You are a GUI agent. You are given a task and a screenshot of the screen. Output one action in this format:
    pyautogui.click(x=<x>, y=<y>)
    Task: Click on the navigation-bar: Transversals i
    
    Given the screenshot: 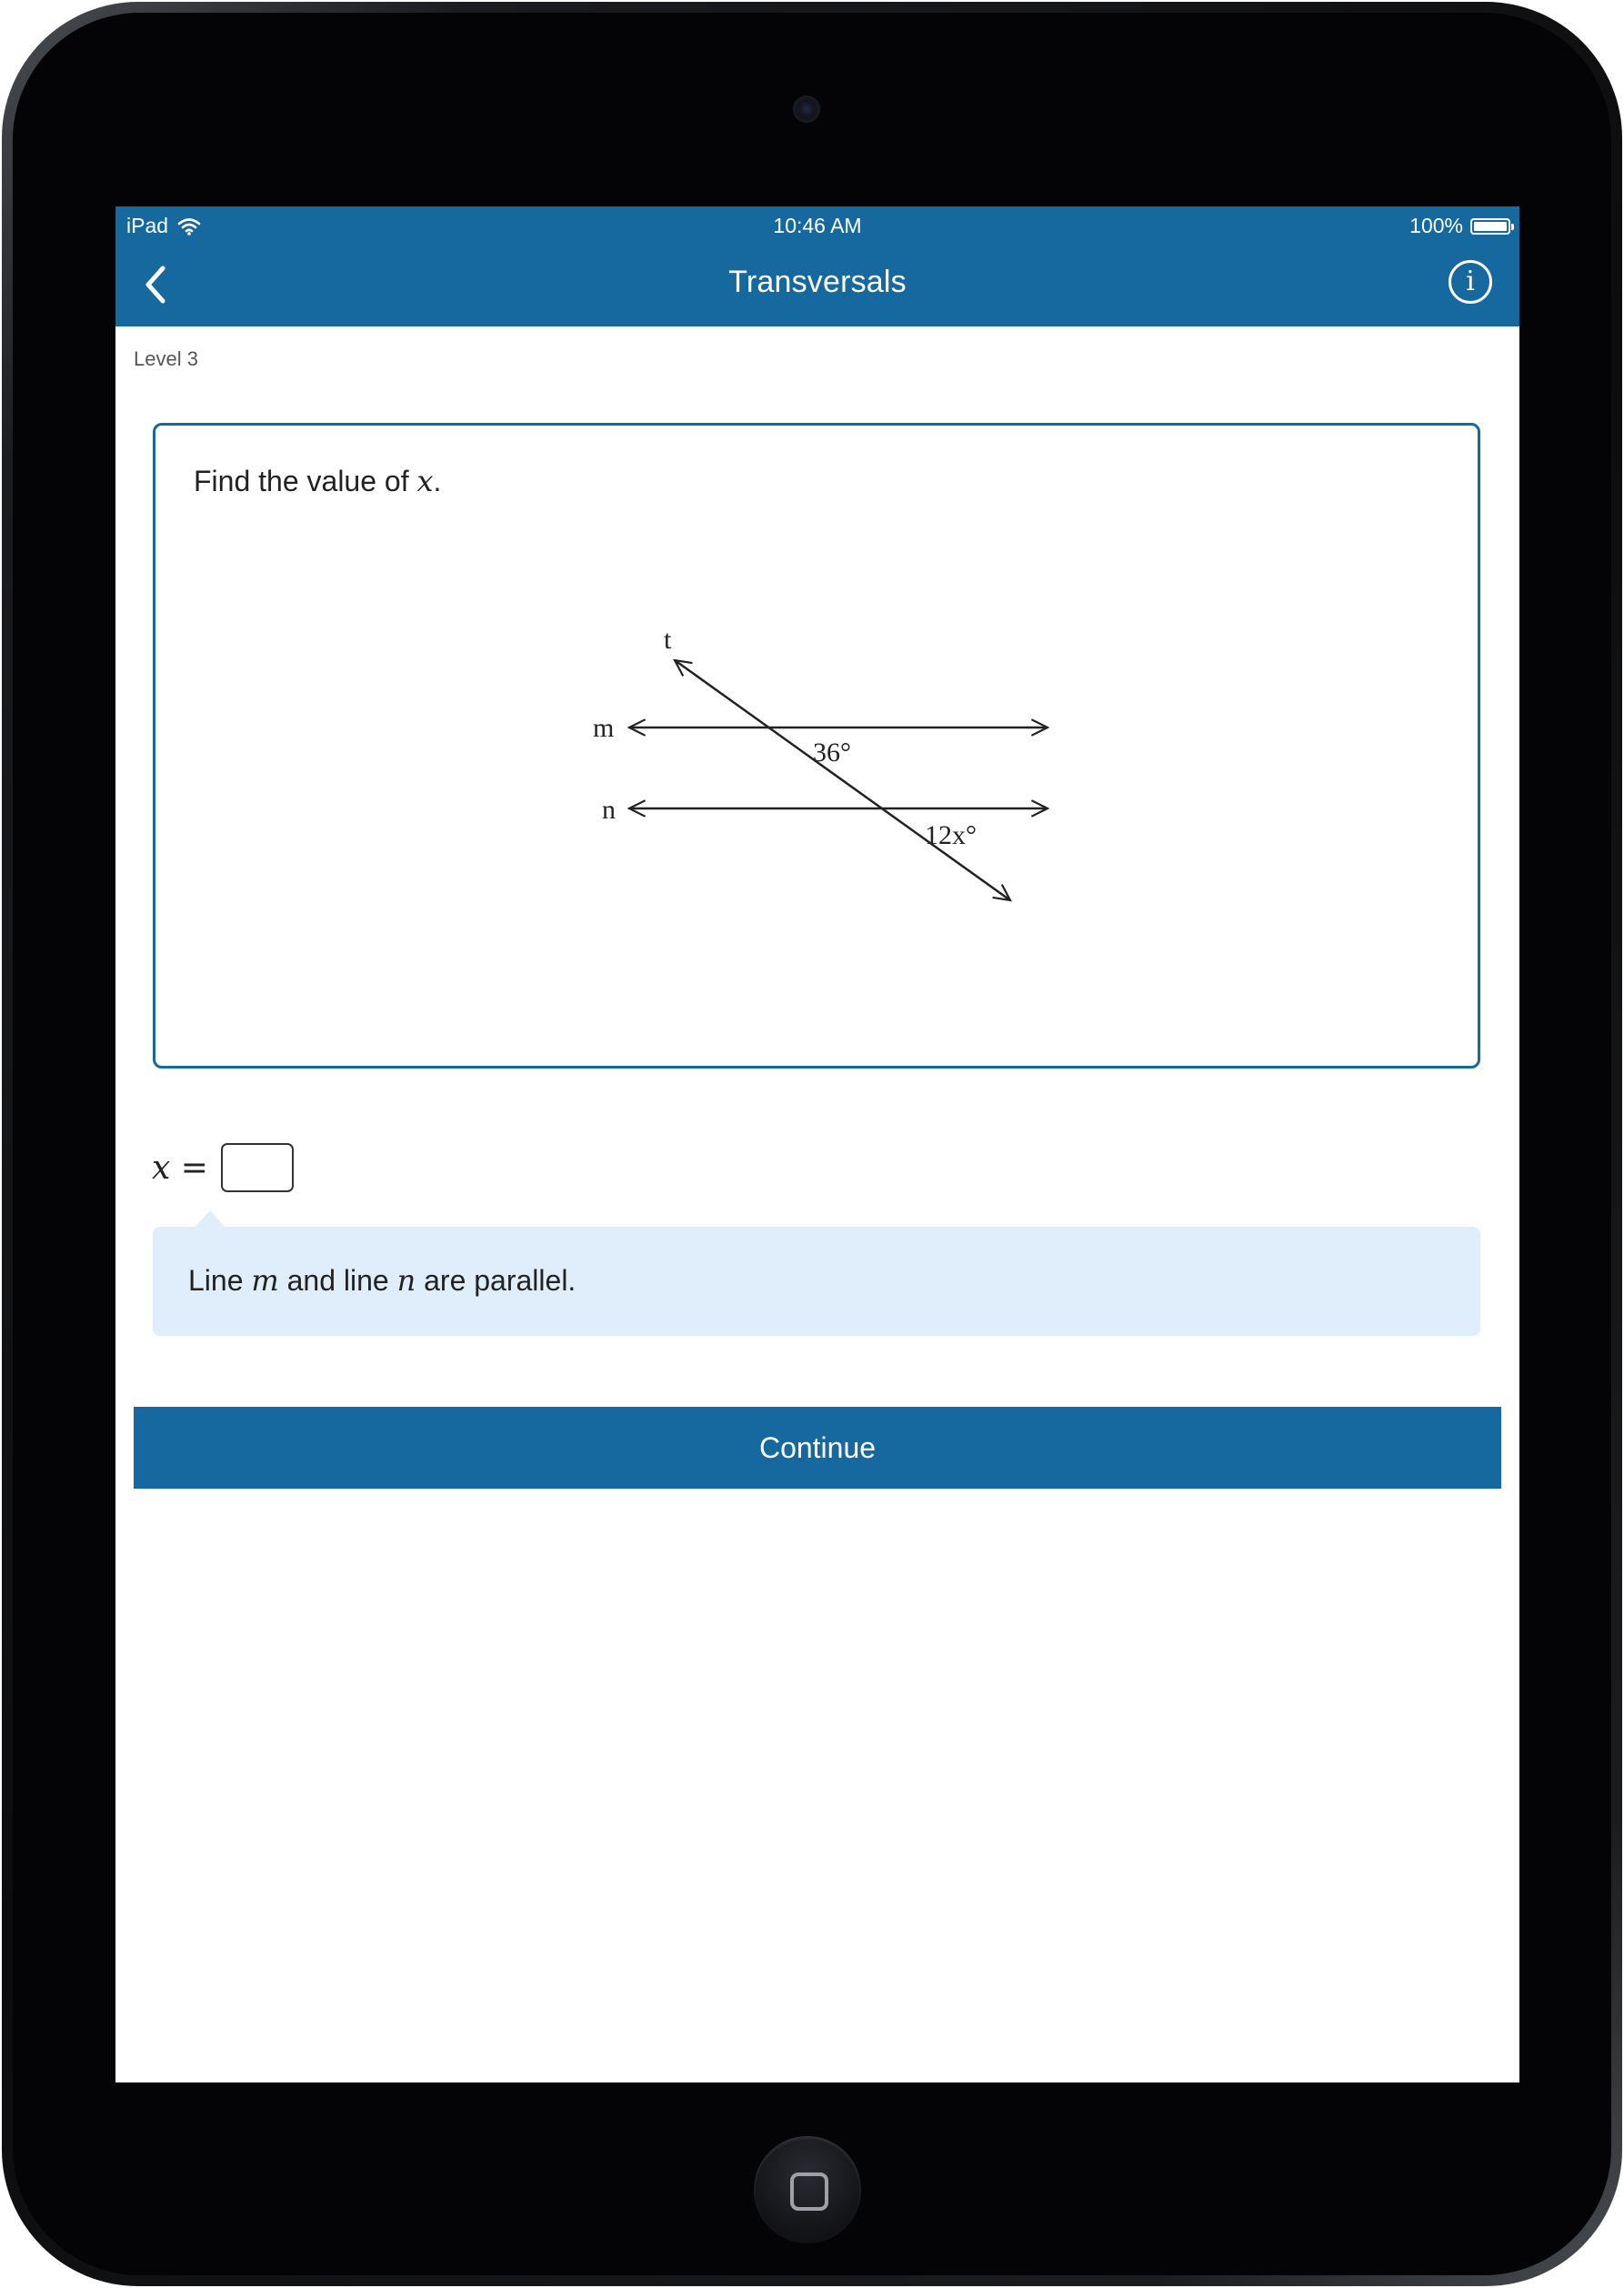 What is the action you would take?
    pyautogui.click(x=817, y=284)
    